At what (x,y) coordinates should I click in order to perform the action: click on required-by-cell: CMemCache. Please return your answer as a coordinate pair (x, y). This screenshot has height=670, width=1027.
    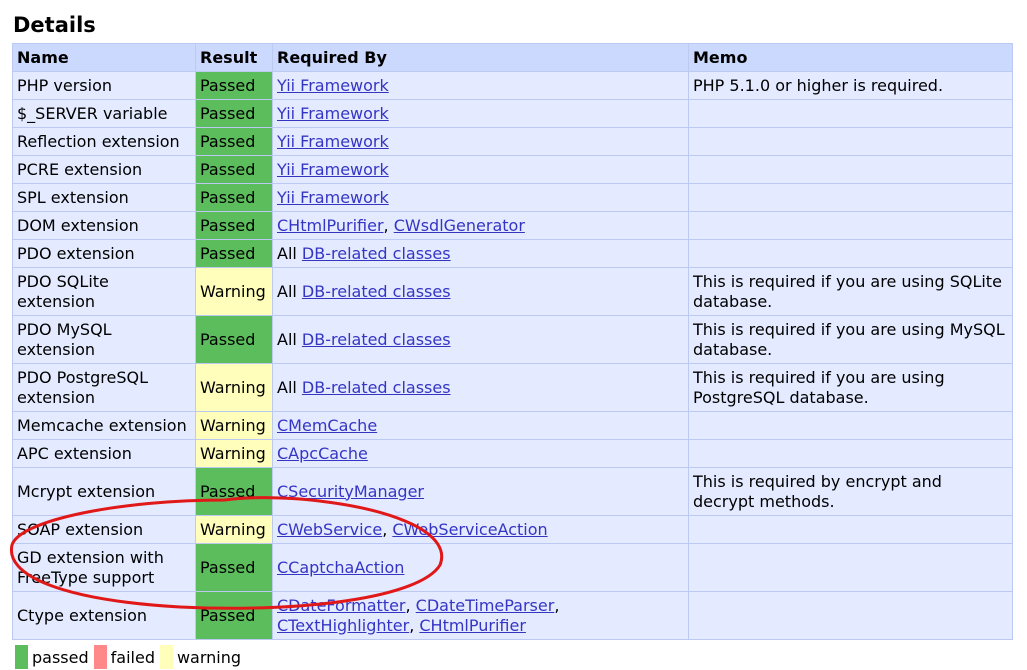
    Looking at the image, I should click on (481, 426).